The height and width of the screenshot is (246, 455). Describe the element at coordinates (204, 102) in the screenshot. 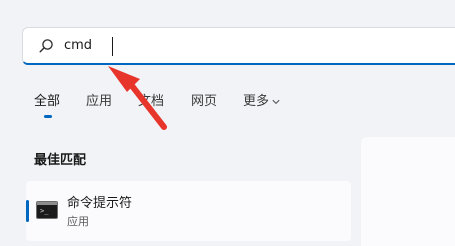

I see `tab-web: 网页` at that location.